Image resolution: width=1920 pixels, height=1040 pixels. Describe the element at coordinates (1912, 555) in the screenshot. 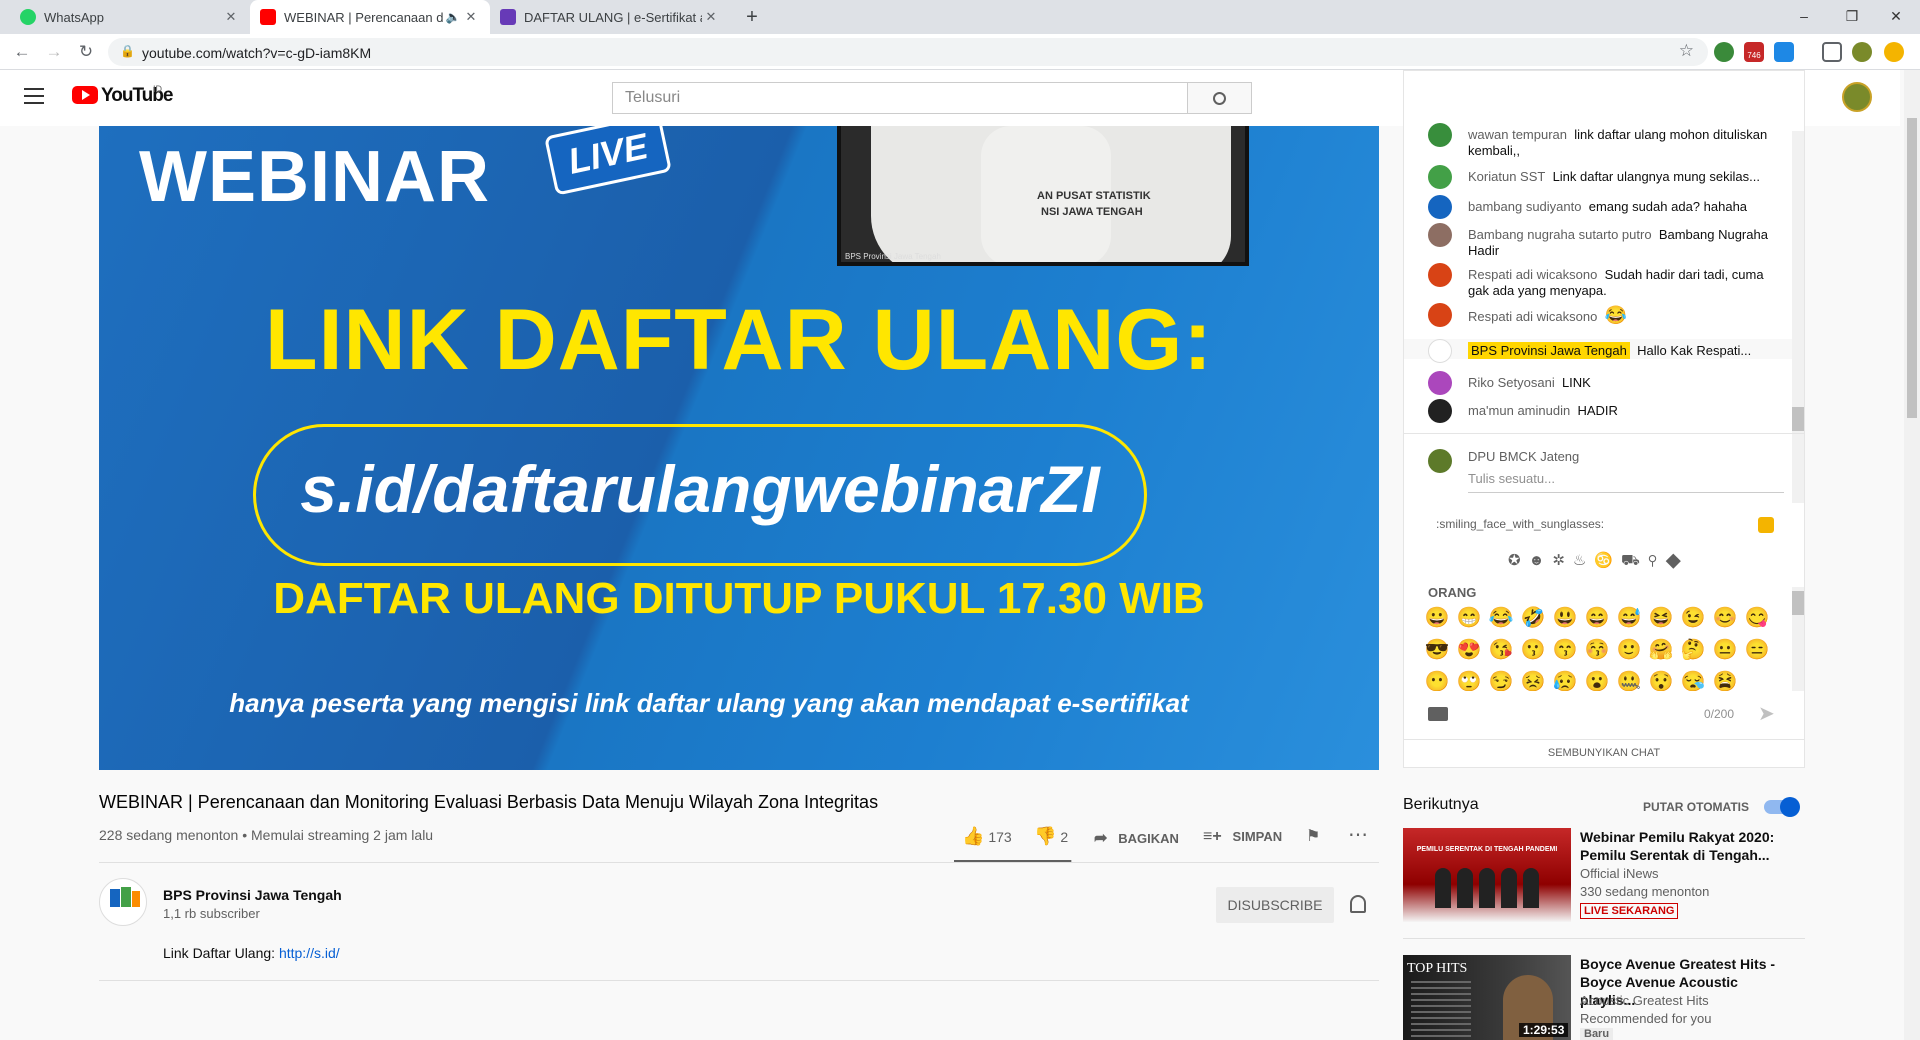

I see `page-scrollbar` at that location.